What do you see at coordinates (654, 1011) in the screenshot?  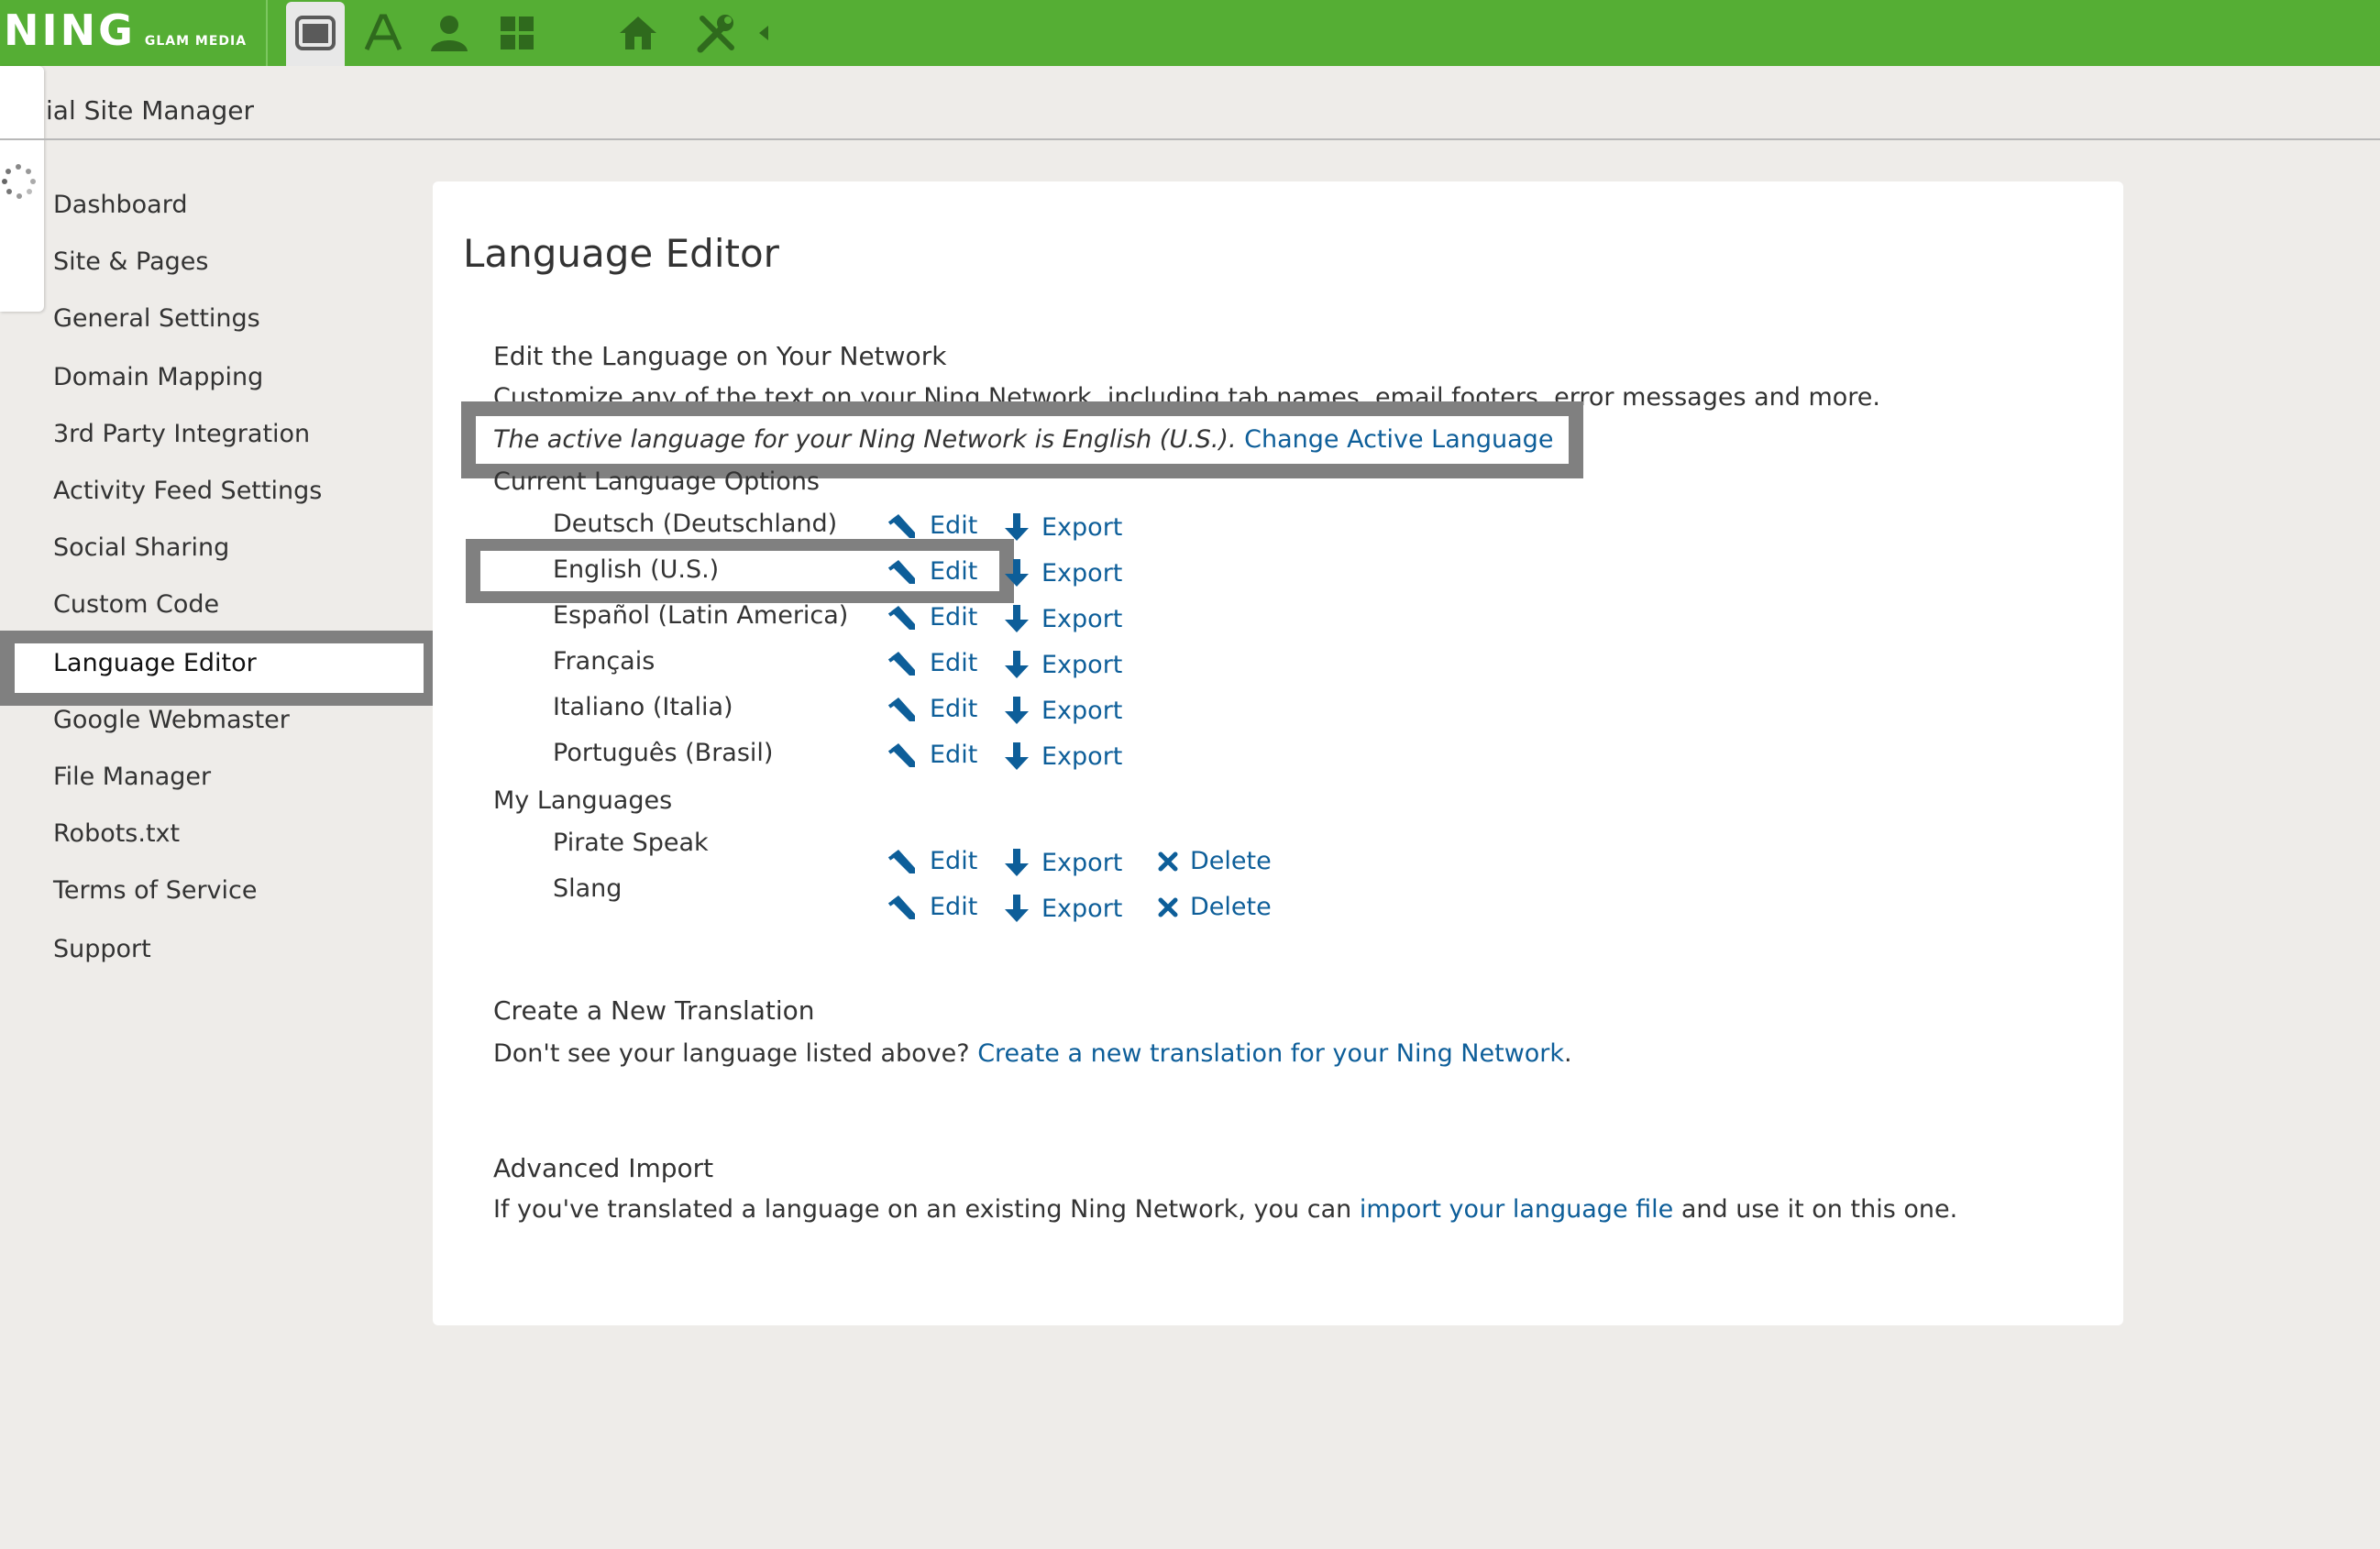 I see `create-section-heading: Create a New Translation` at bounding box center [654, 1011].